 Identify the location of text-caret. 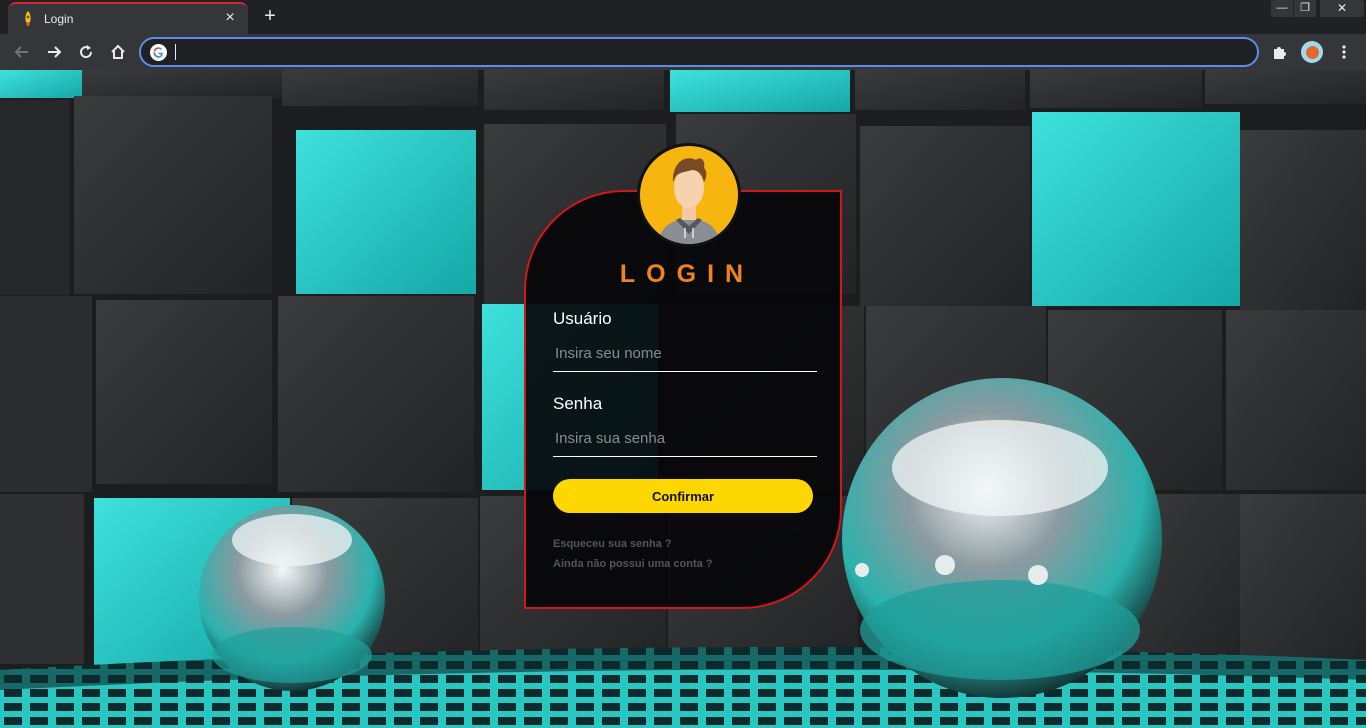
(175, 52).